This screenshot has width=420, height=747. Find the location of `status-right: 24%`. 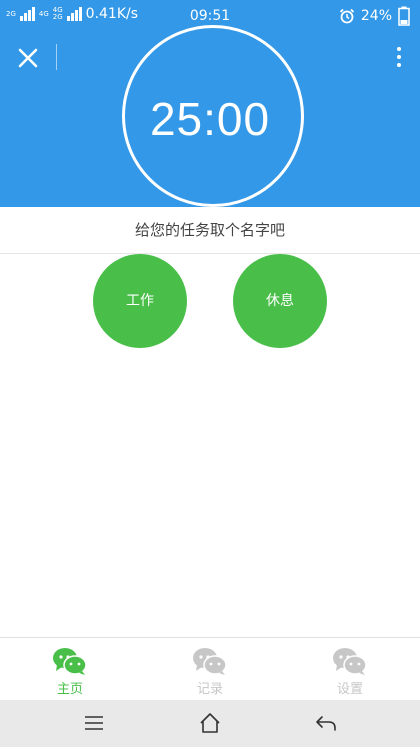

status-right: 24% is located at coordinates (374, 16).